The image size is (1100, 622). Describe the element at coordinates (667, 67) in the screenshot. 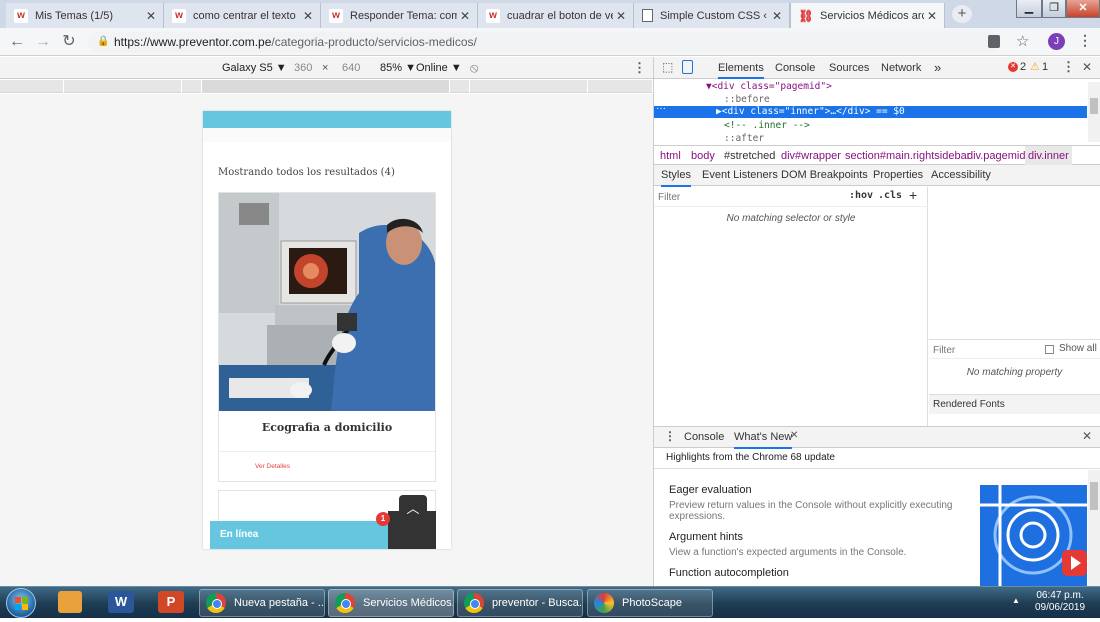

I see `inspect-icon: ⬚` at that location.